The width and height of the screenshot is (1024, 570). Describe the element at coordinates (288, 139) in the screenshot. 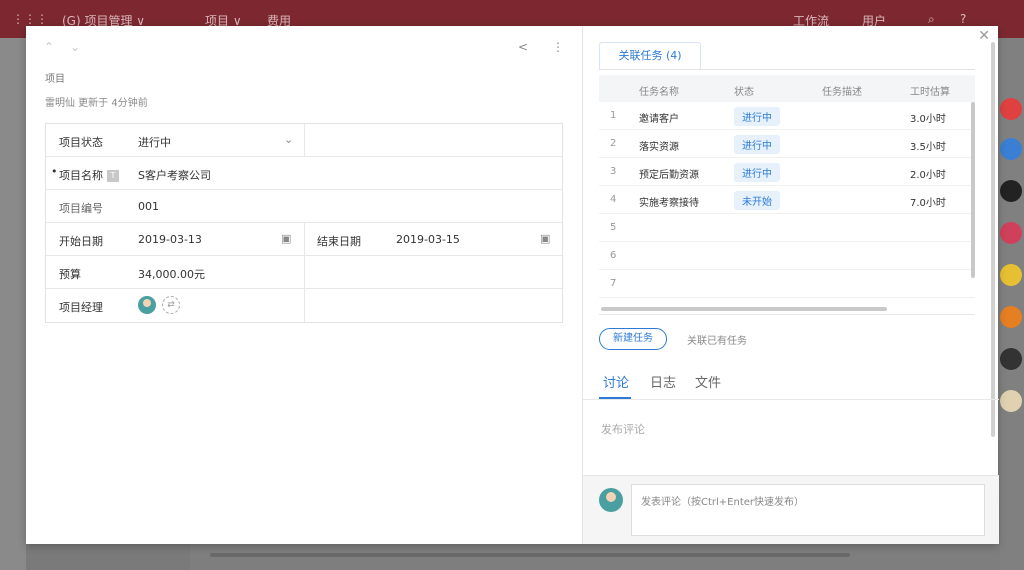

I see `chevron-down-icon: ⌄` at that location.